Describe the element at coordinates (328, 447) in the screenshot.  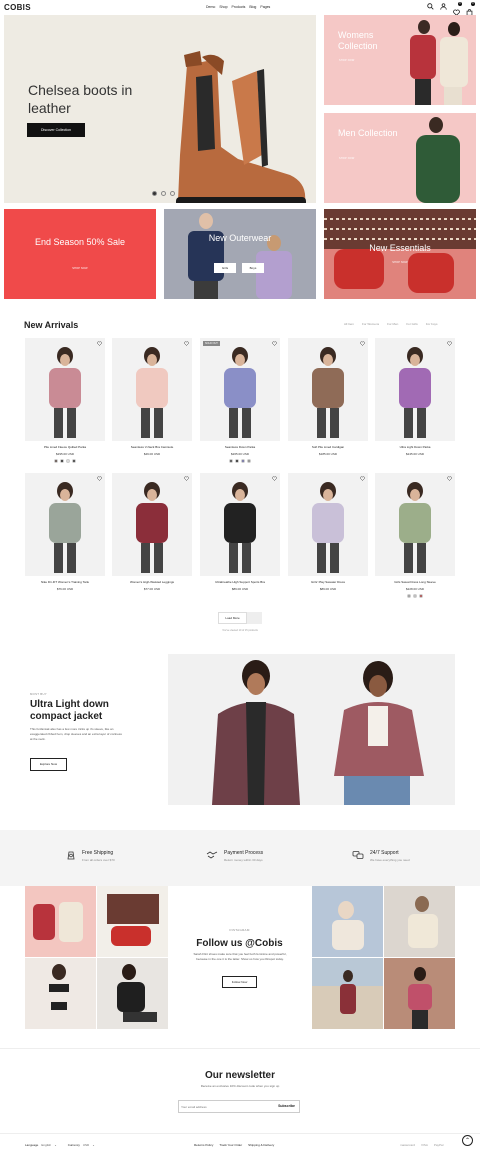
I see `product-name: Soft Pile Lined Cardigan` at that location.